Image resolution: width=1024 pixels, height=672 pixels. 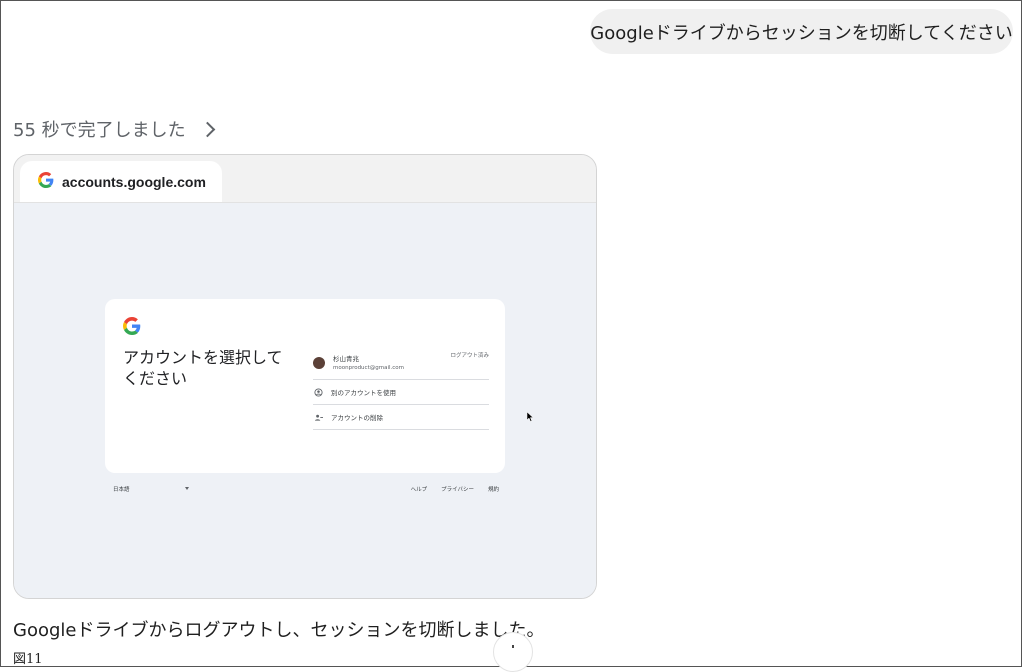 I want to click on task-status-toggle: 55 秒で完了しました, so click(x=114, y=129).